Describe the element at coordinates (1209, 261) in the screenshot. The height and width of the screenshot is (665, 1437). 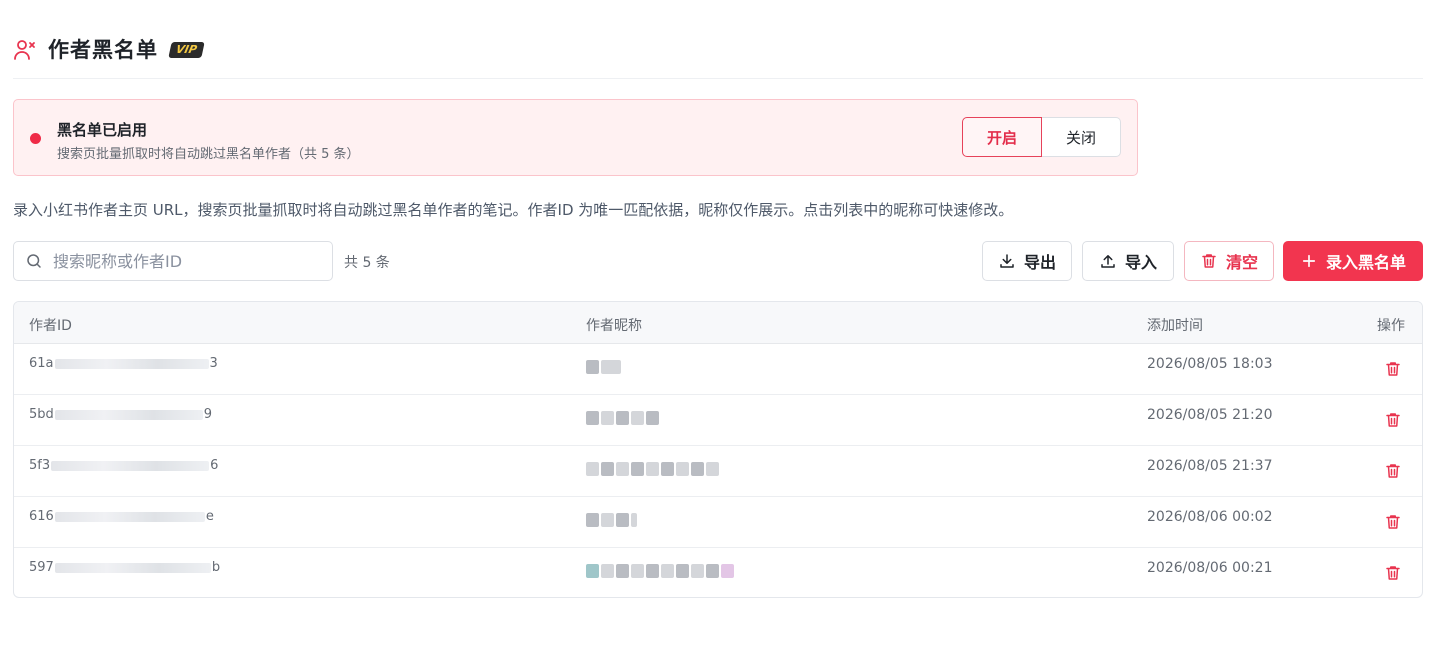
I see `trash-icon` at that location.